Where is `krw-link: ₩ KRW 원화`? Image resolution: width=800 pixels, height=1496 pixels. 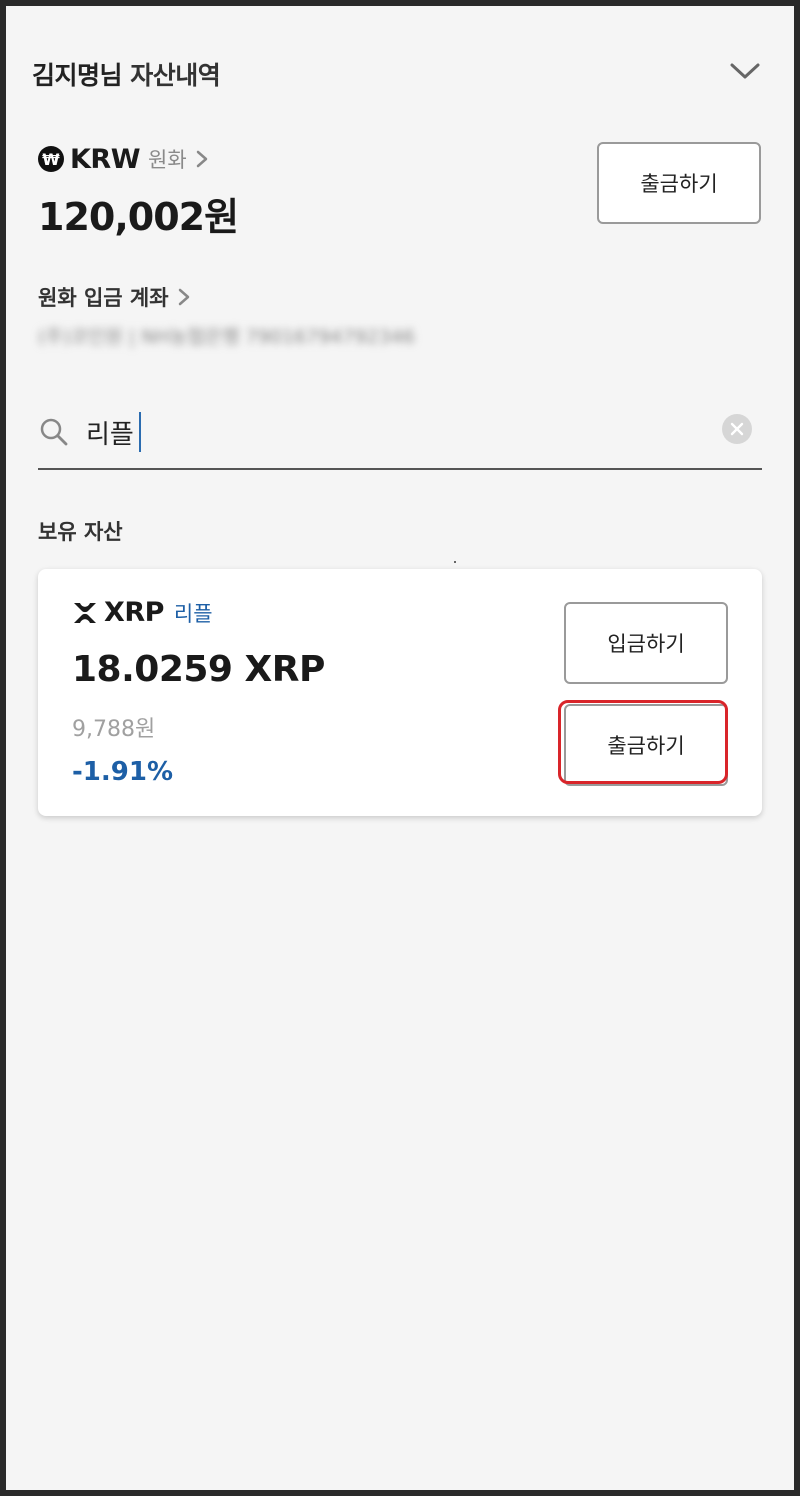 krw-link: ₩ KRW 원화 is located at coordinates (123, 159).